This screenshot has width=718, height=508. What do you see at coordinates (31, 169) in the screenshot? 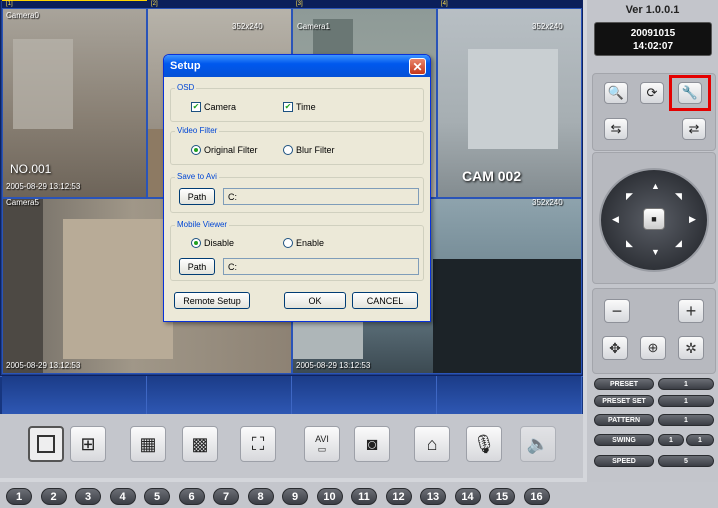
I see `camera-overlay-label: NO.001` at bounding box center [31, 169].